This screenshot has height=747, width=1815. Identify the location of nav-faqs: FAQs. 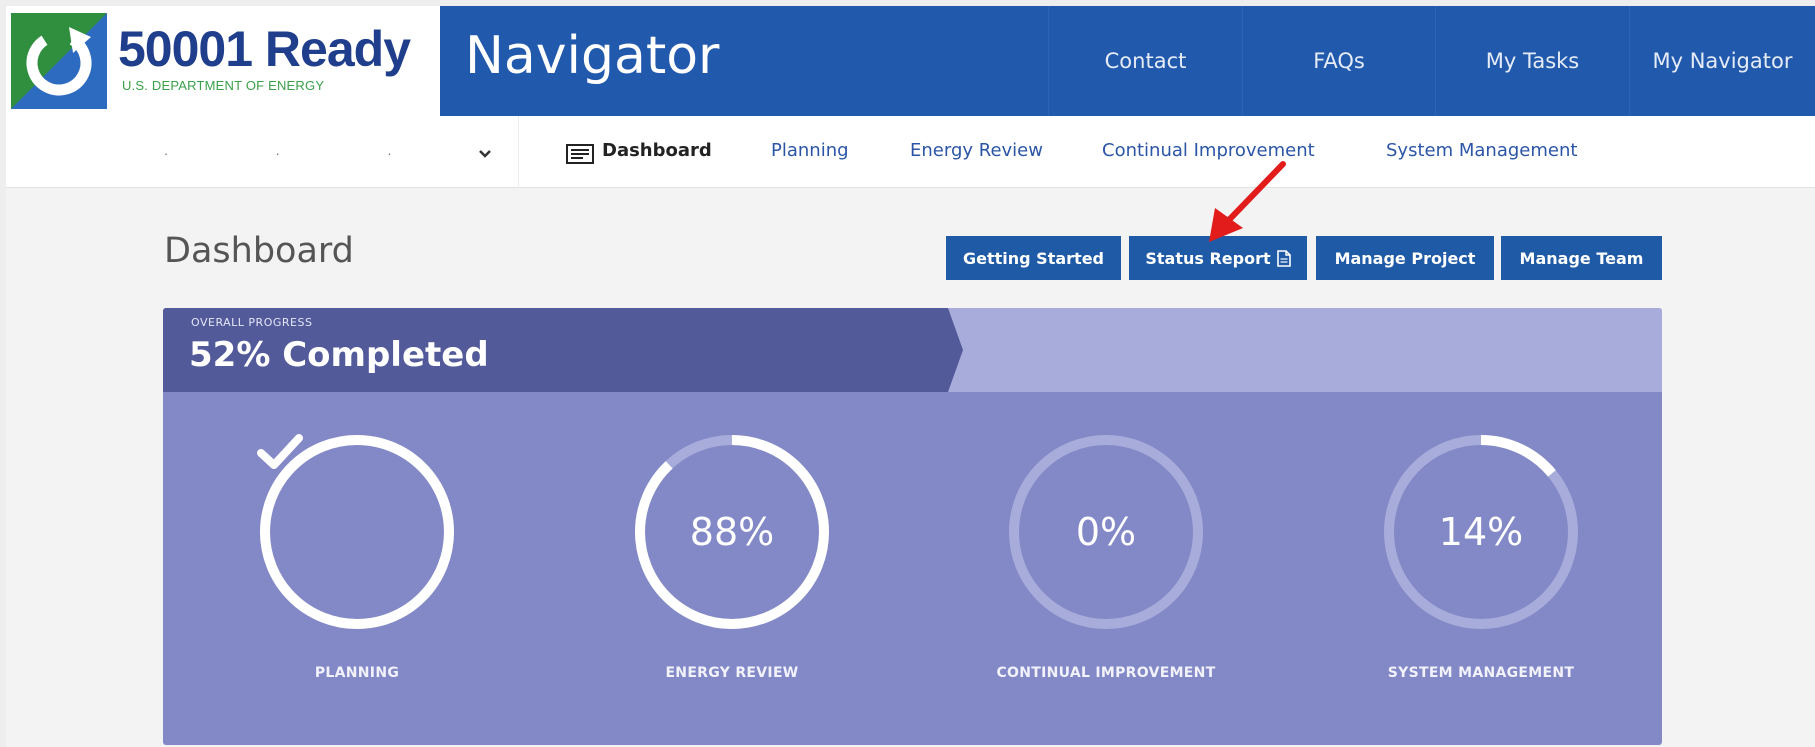
(1338, 61).